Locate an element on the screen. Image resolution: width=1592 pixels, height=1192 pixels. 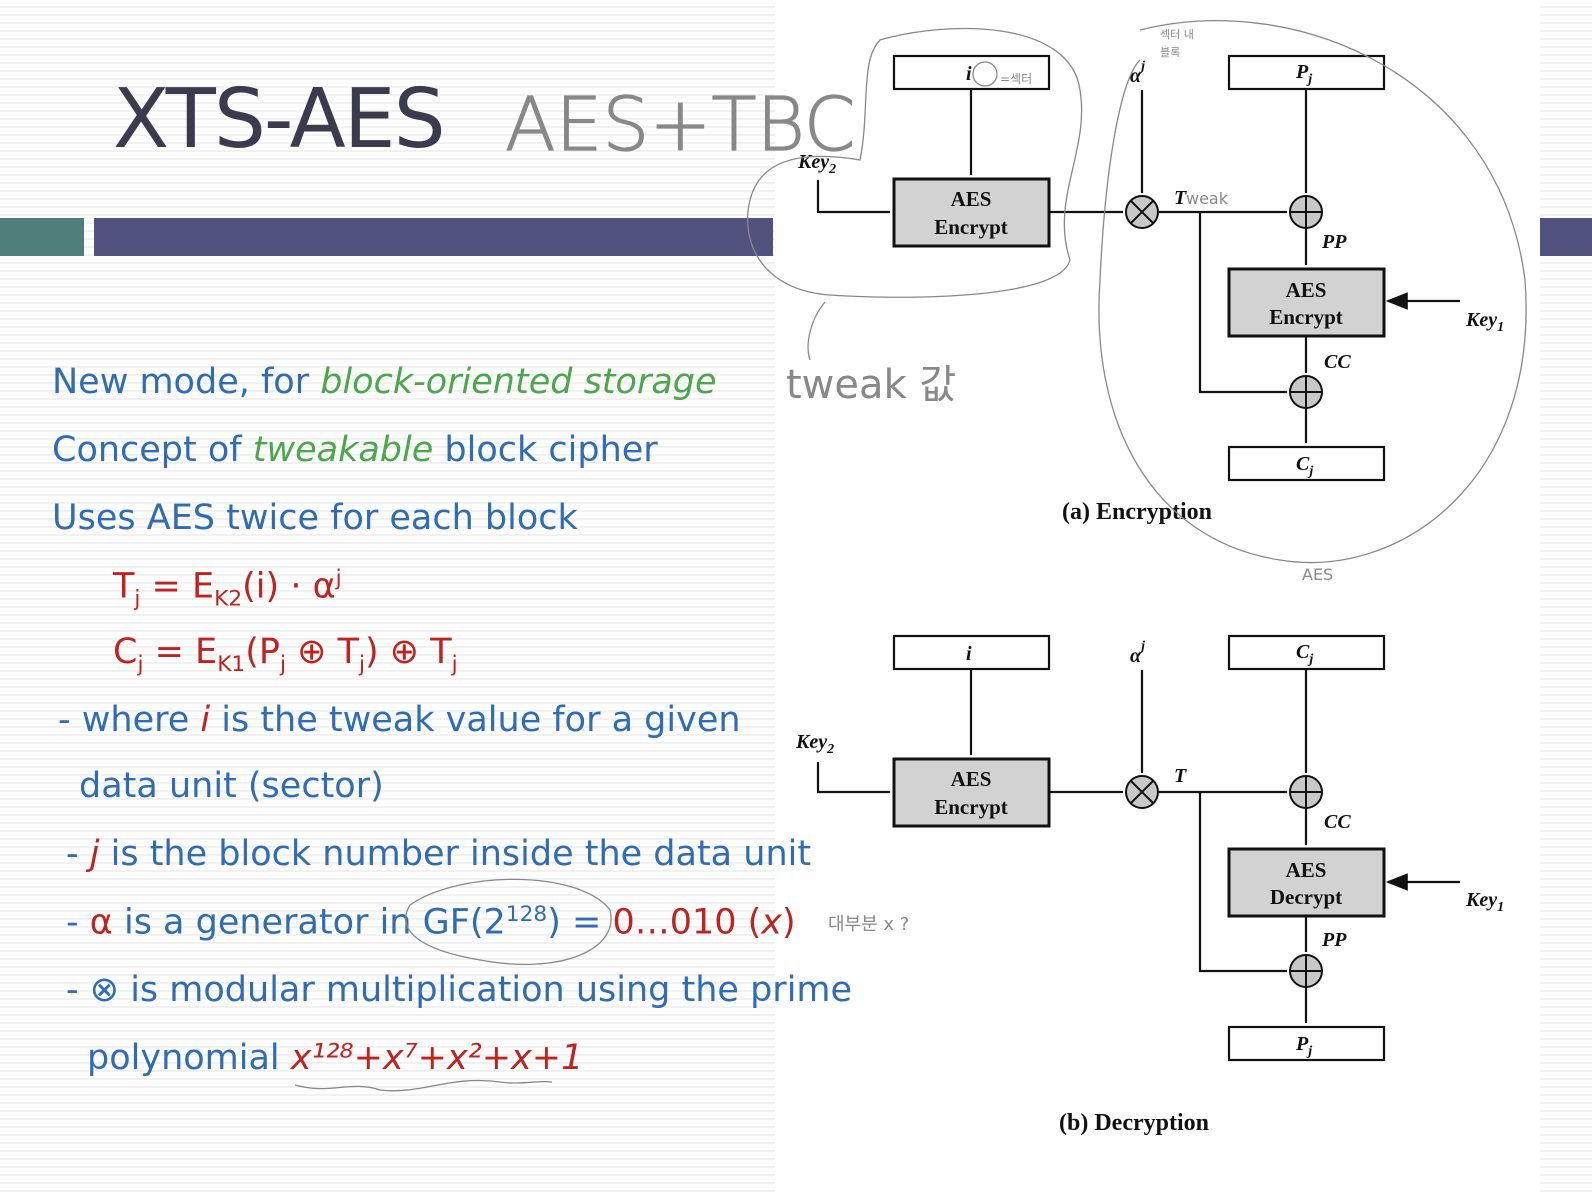
svg-text: T is located at coordinates (1180, 776).